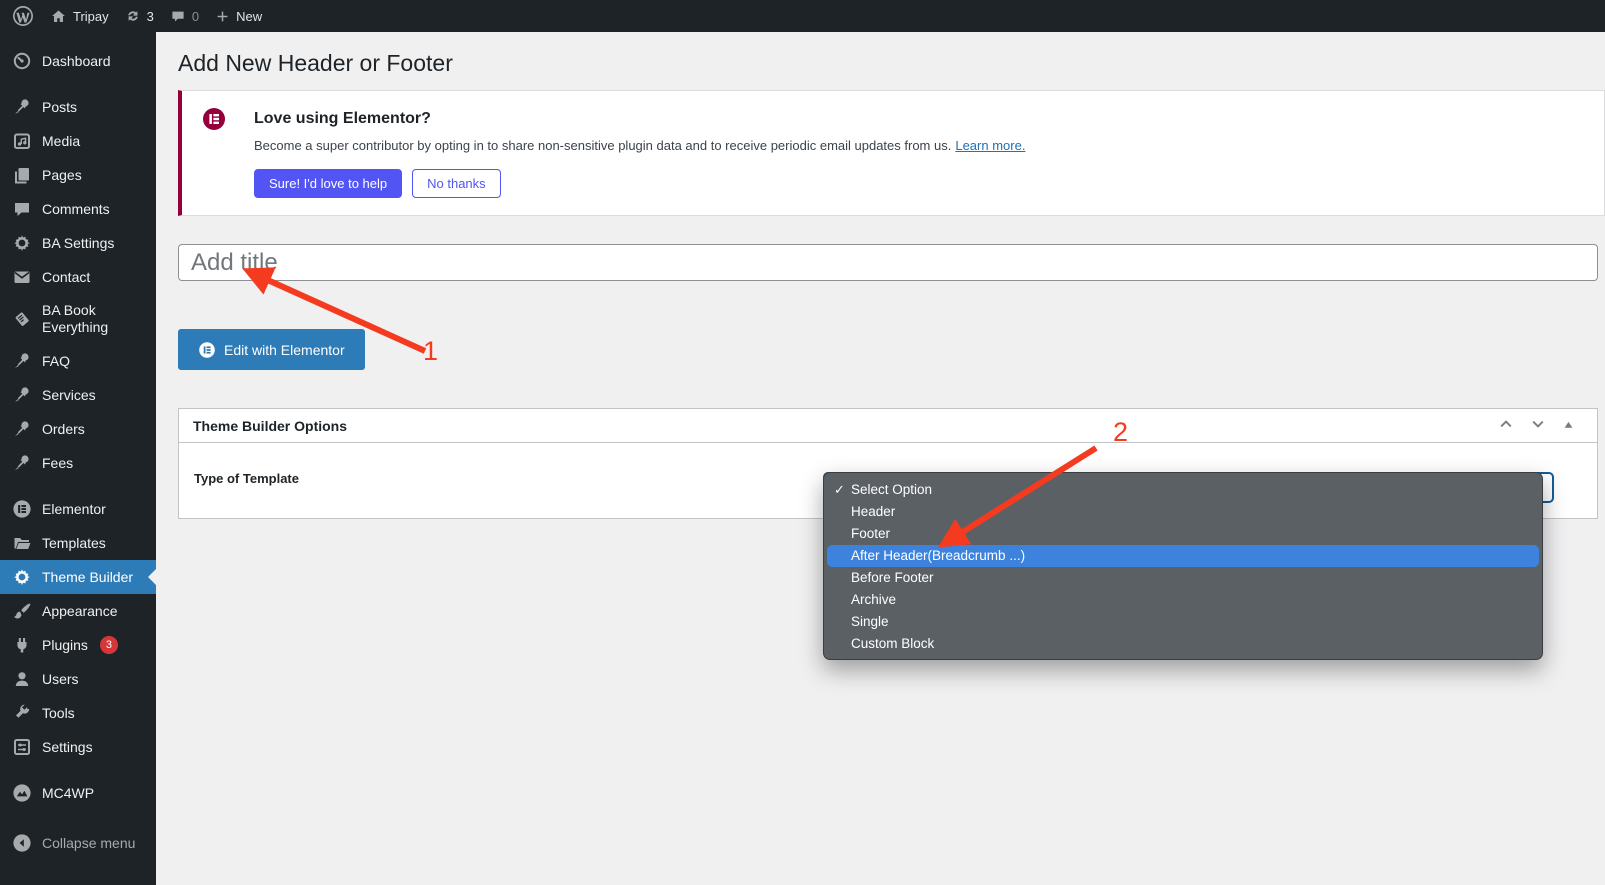 The height and width of the screenshot is (885, 1605). Describe the element at coordinates (78, 713) in the screenshot. I see `sidebar-item-tools: Tools` at that location.